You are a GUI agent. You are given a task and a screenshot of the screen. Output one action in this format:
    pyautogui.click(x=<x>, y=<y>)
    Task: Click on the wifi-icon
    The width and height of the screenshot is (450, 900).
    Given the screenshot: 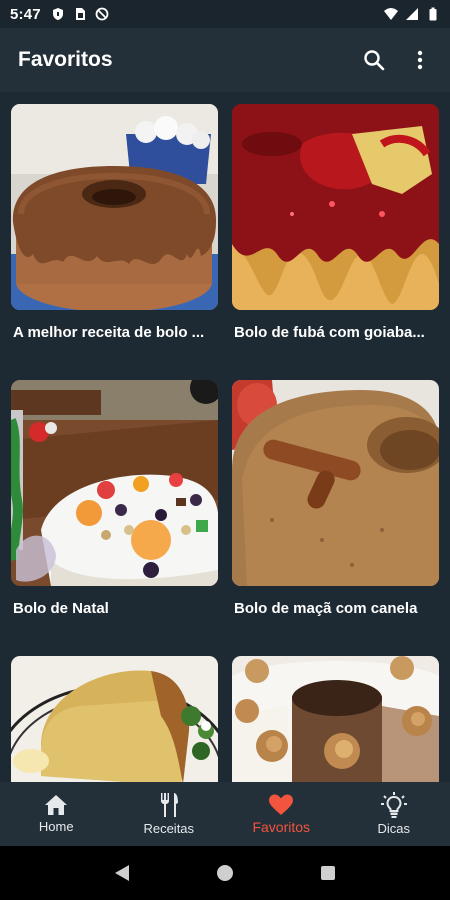 What is the action you would take?
    pyautogui.click(x=391, y=14)
    